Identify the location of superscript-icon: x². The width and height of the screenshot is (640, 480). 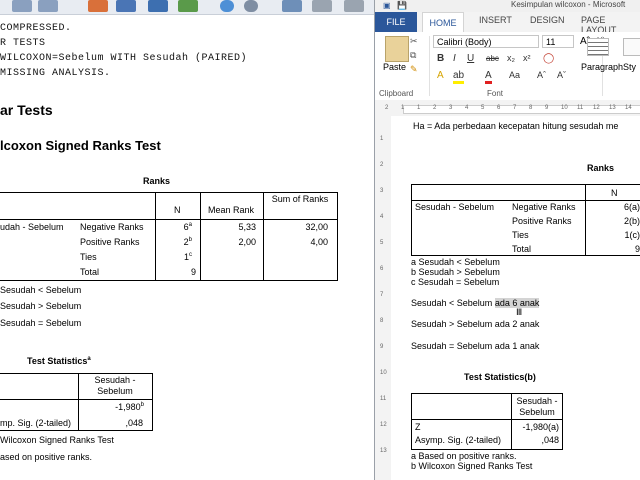
(527, 58).